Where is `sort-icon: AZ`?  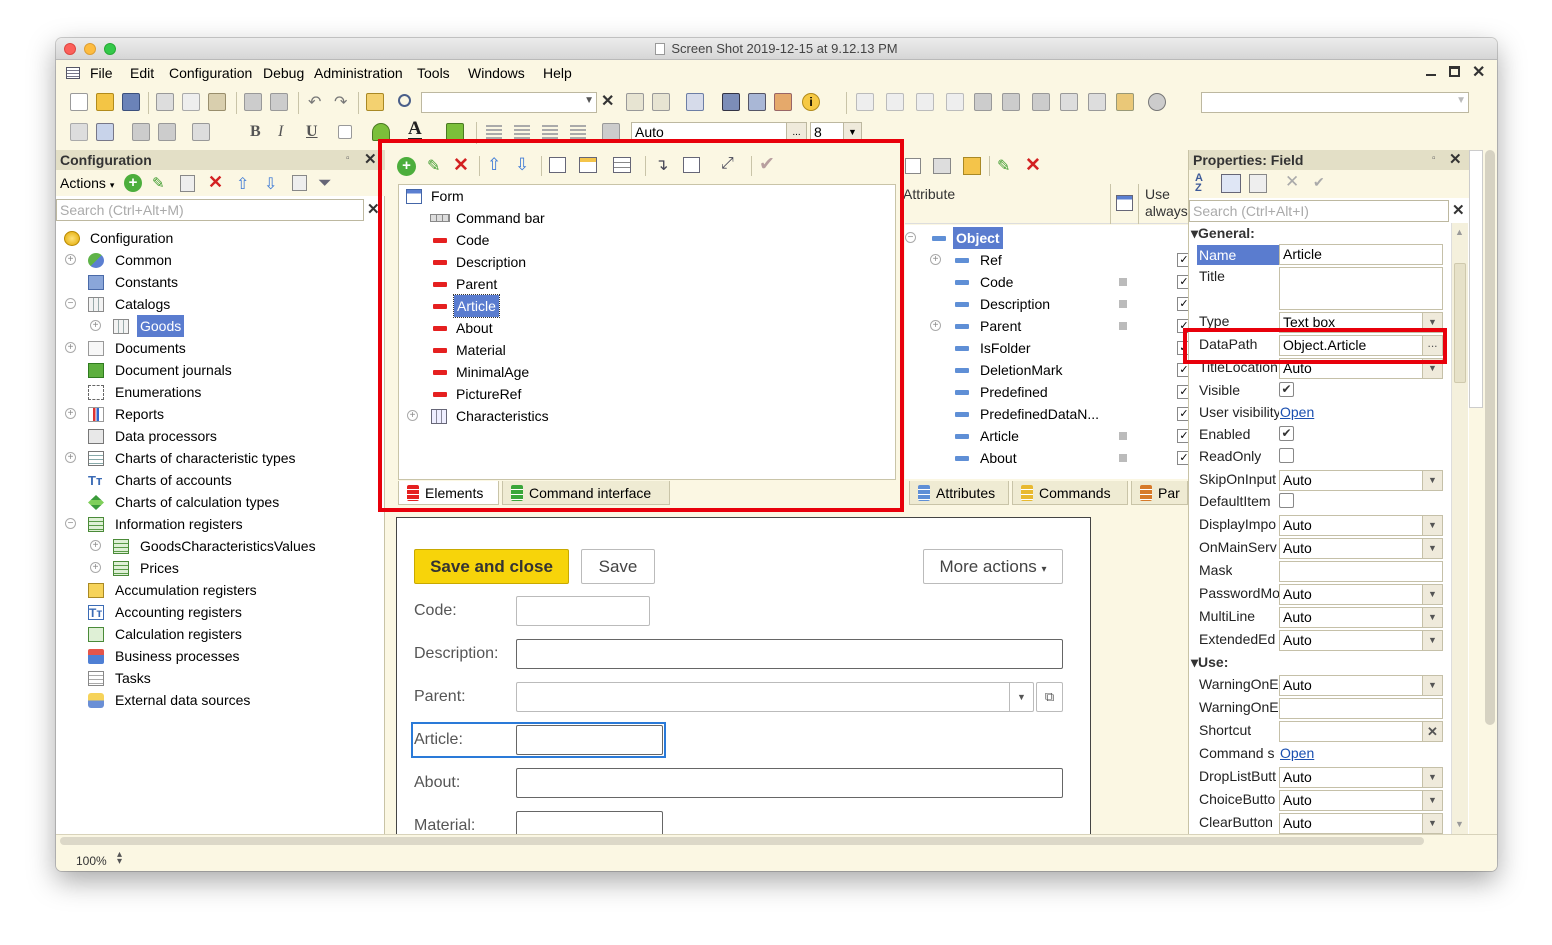 sort-icon: AZ is located at coordinates (1199, 183).